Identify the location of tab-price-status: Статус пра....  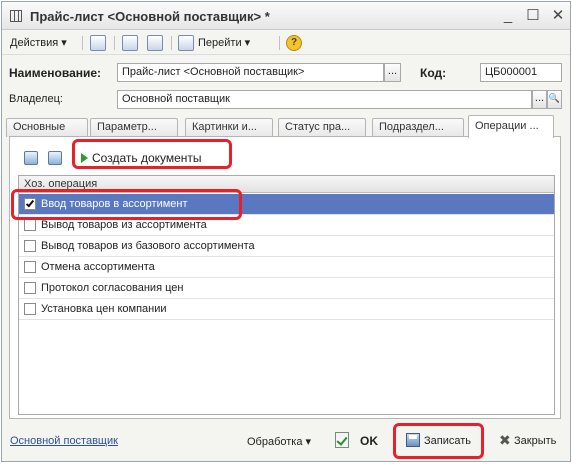
(322, 127).